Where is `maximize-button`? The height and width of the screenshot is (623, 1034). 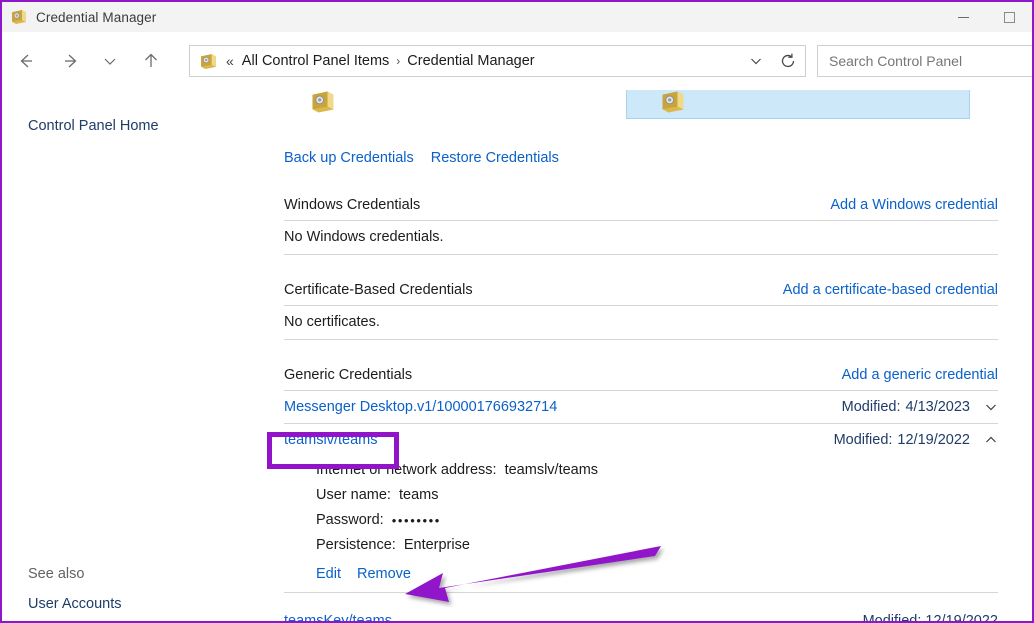
maximize-button is located at coordinates (1009, 17).